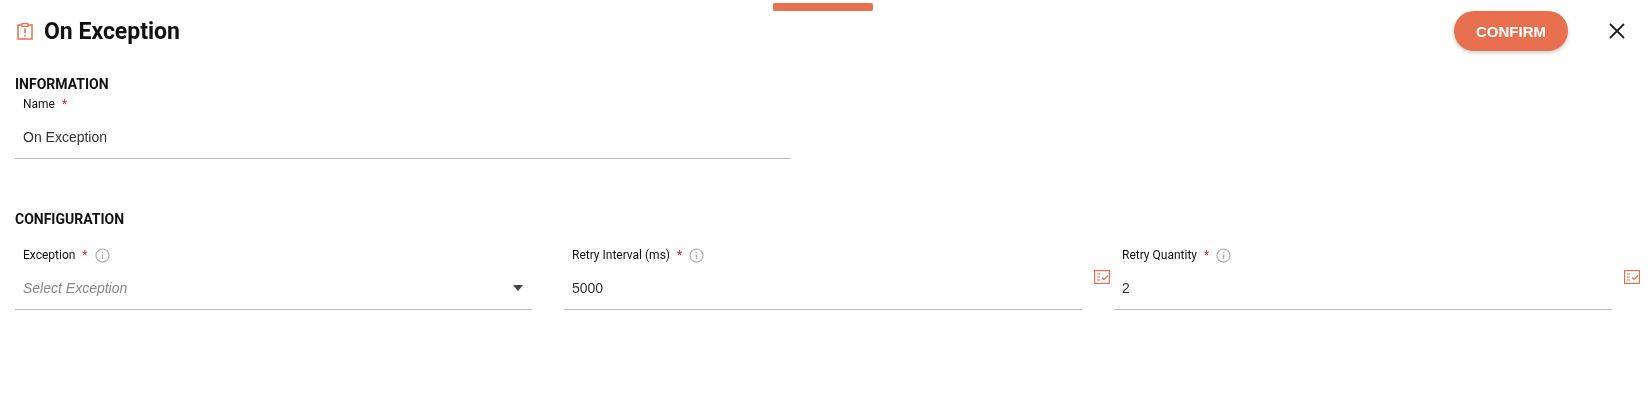 The width and height of the screenshot is (1652, 407). I want to click on input-field: On Exception, so click(403, 137).